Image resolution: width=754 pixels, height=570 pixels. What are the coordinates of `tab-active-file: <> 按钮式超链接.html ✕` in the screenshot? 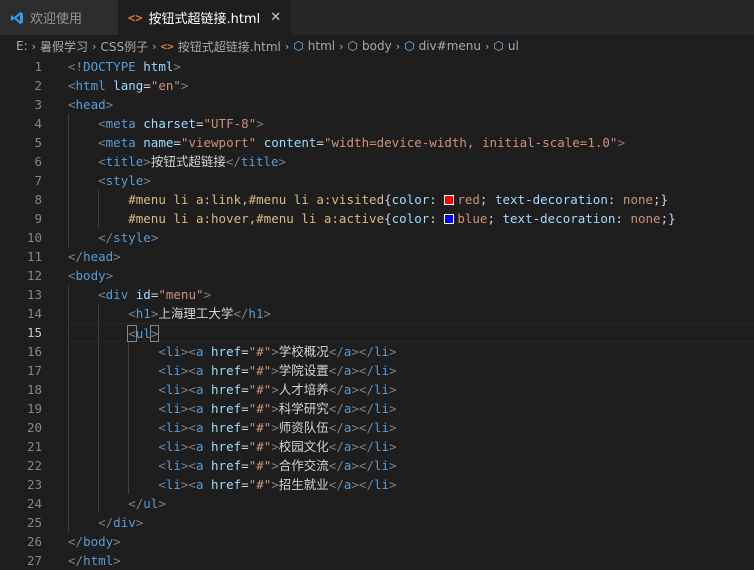 It's located at (205, 17).